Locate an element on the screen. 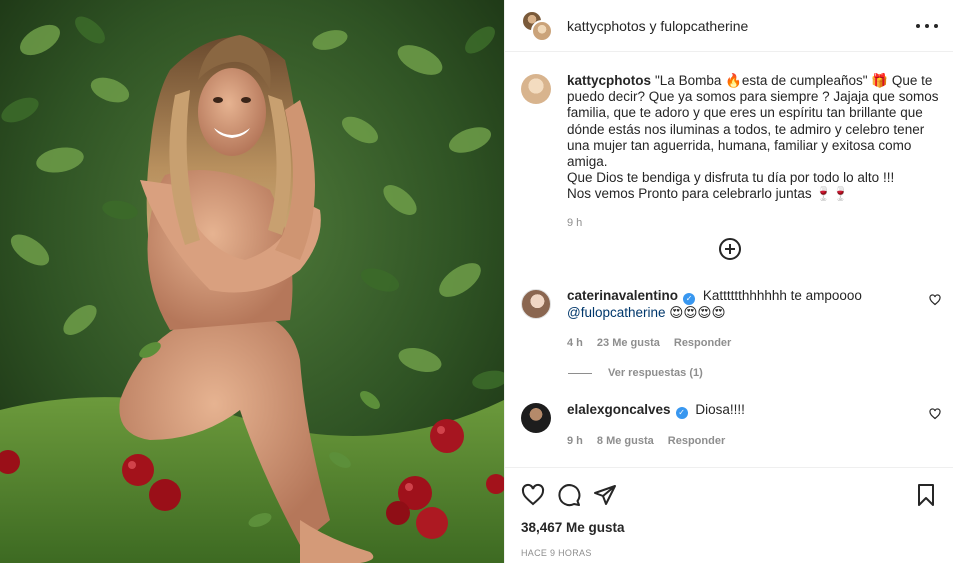 Image resolution: width=953 pixels, height=563 pixels. divider-line is located at coordinates (580, 373).